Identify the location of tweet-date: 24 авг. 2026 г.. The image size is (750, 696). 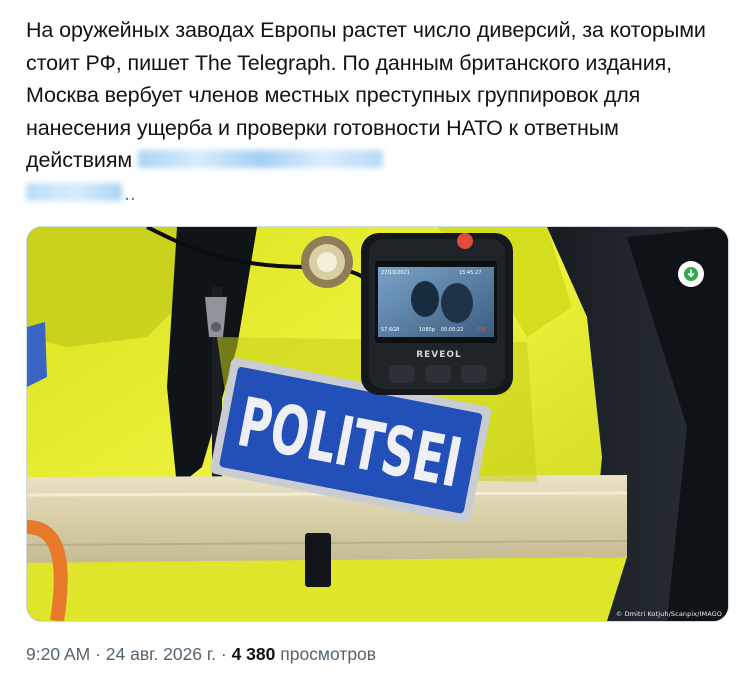
(161, 654).